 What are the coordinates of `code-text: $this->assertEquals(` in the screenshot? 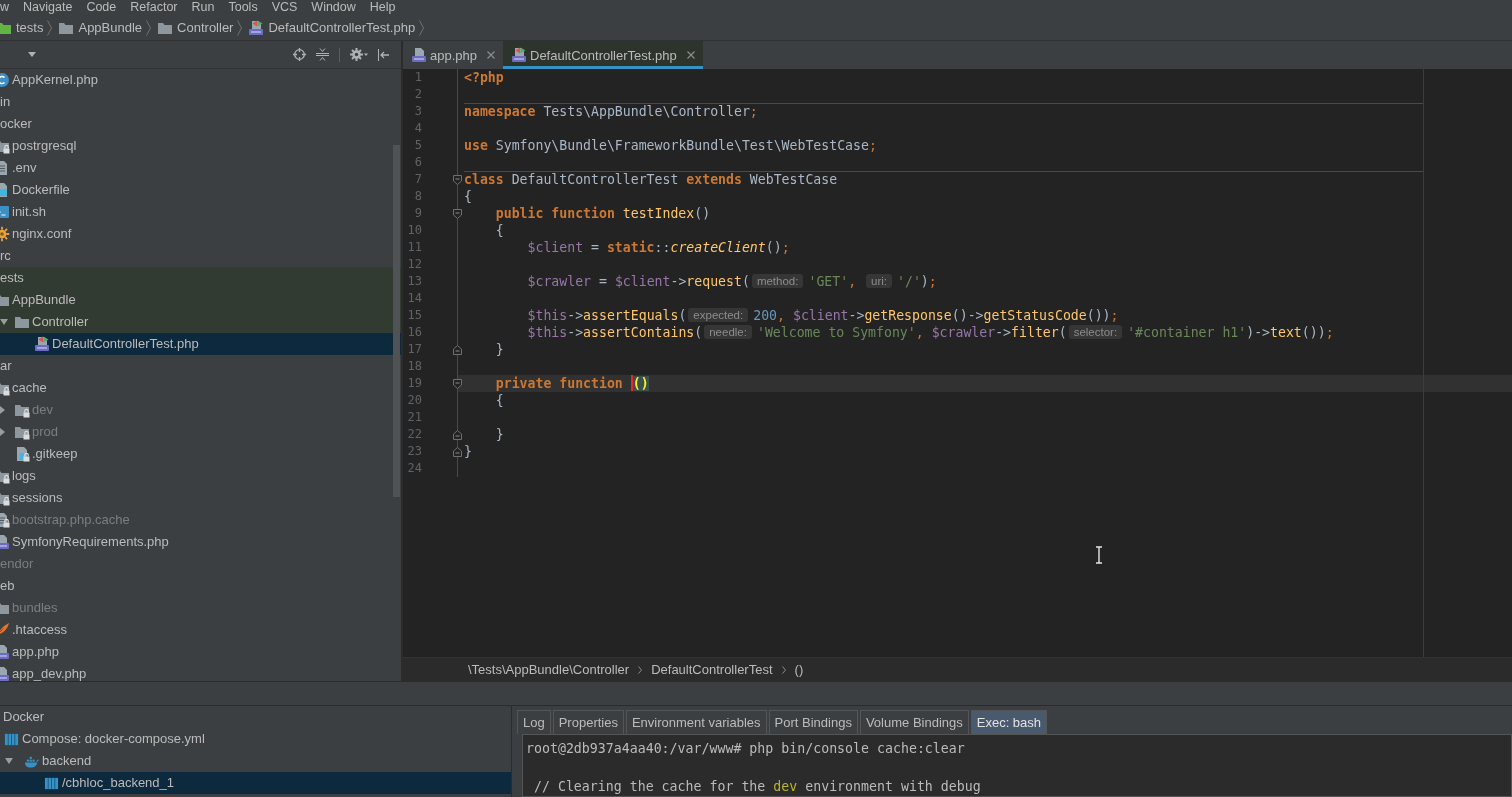 It's located at (607, 315).